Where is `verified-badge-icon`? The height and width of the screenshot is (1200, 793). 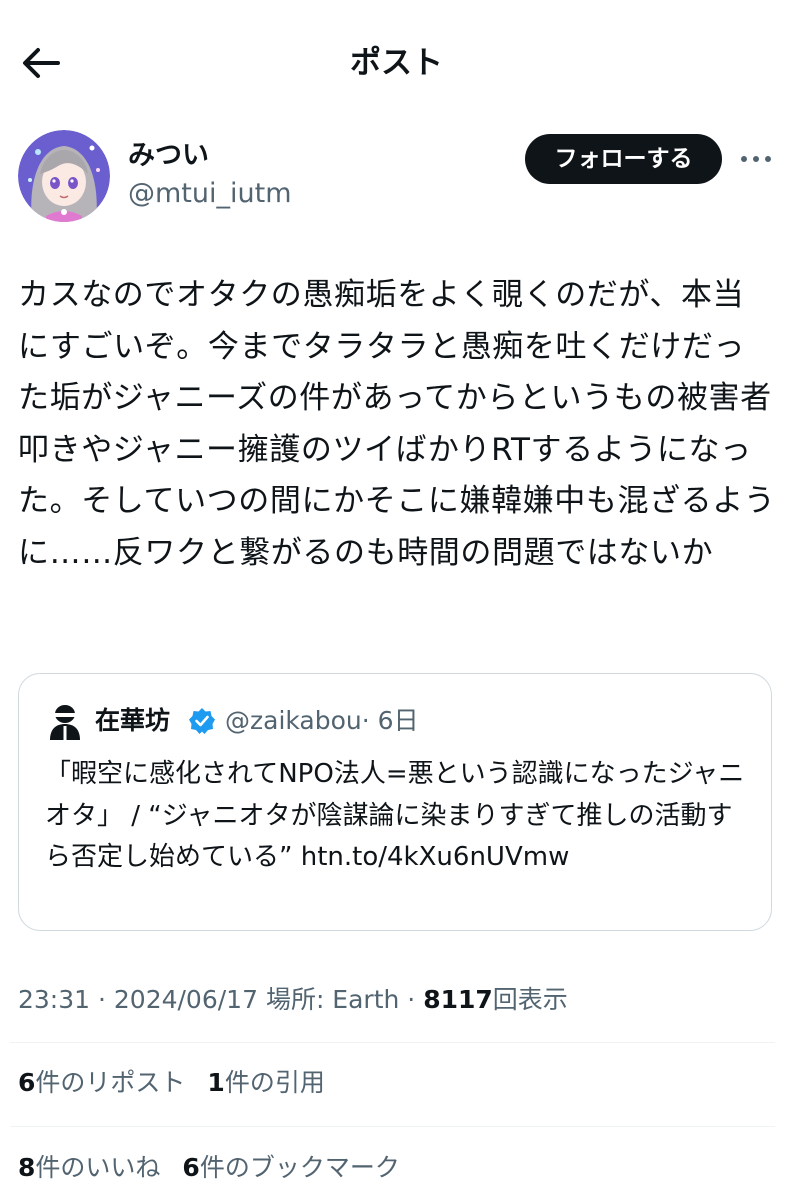
verified-badge-icon is located at coordinates (202, 721).